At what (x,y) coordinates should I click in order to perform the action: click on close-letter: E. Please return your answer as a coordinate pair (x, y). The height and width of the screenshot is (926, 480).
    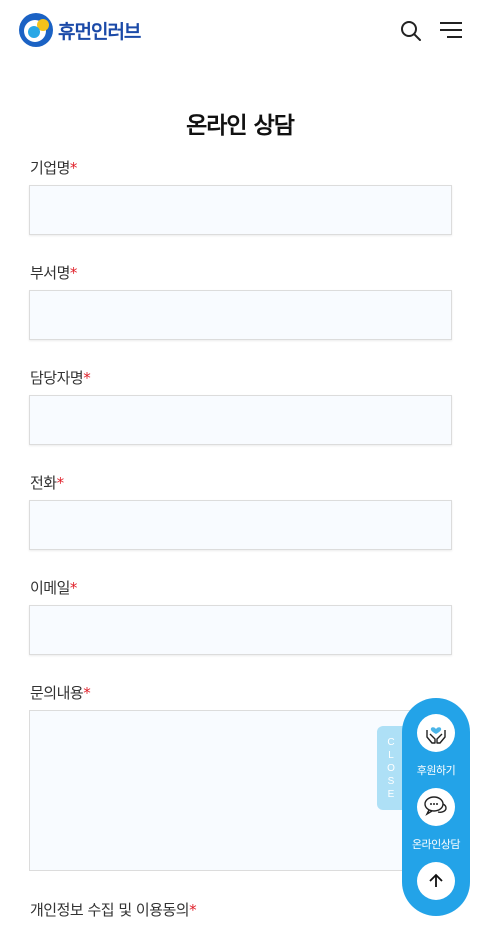
    Looking at the image, I should click on (391, 794).